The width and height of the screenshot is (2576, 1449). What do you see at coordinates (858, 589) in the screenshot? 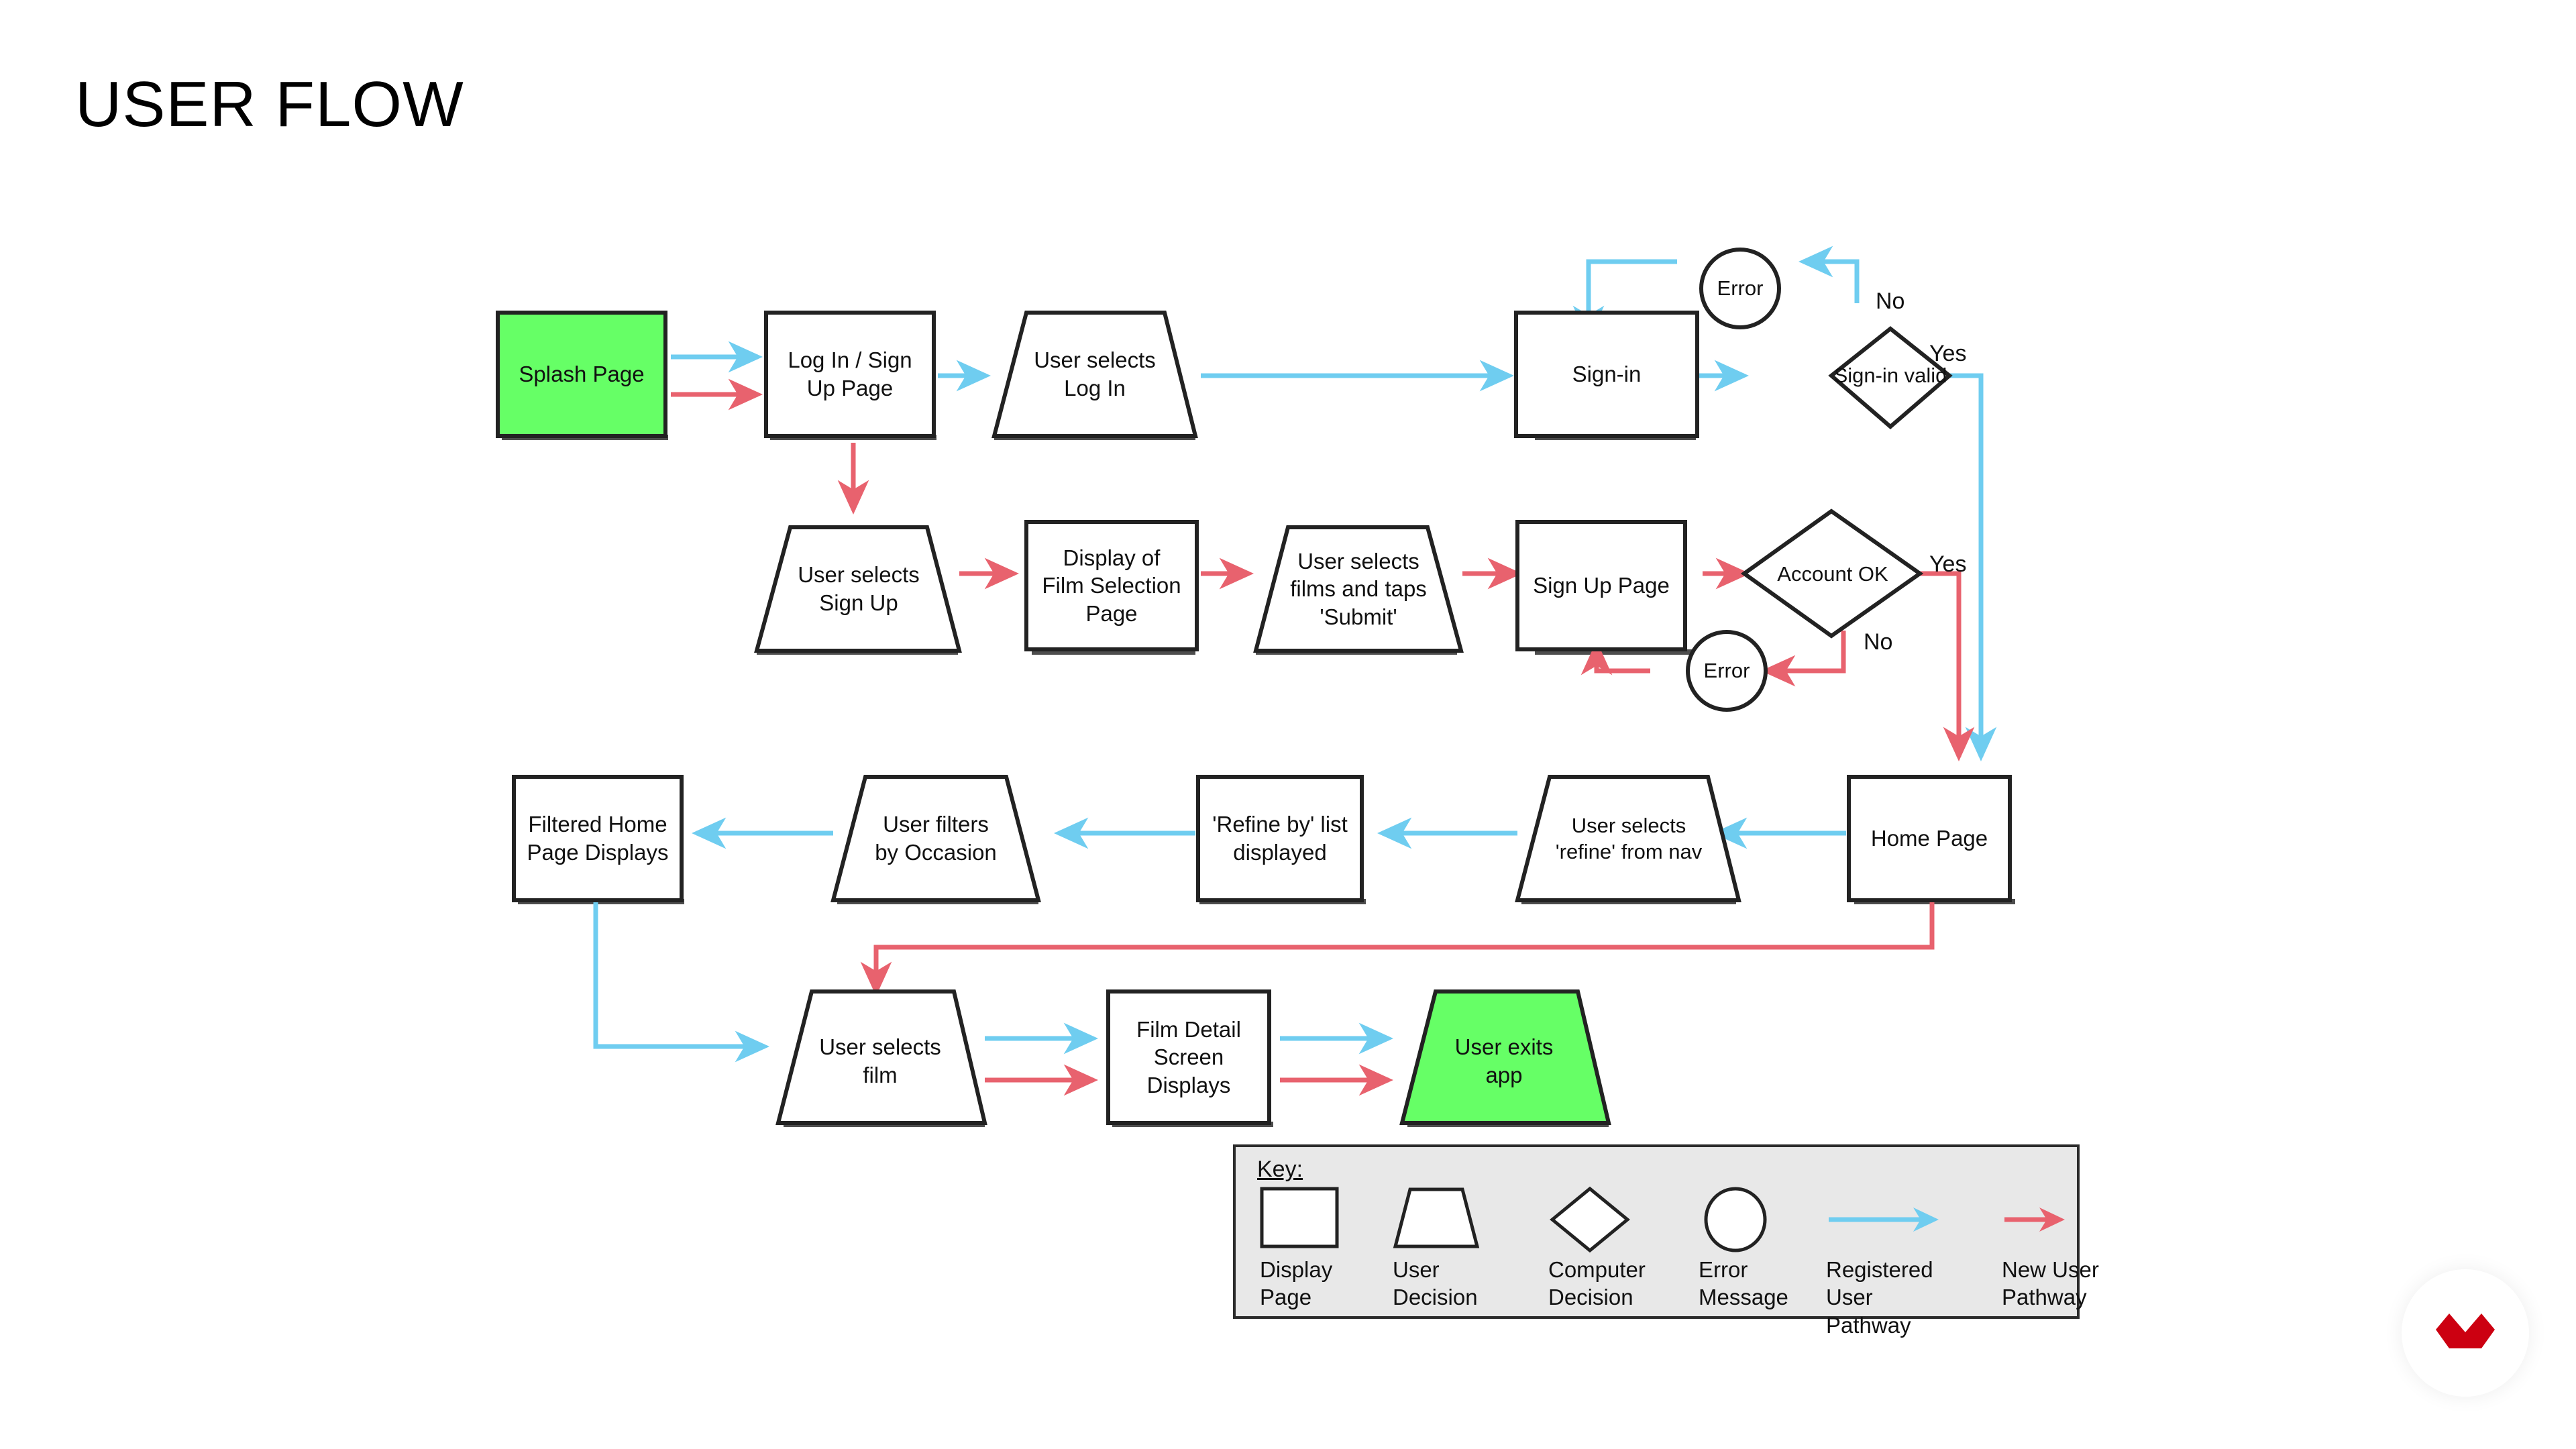
I see `node-user-selects-signup` at bounding box center [858, 589].